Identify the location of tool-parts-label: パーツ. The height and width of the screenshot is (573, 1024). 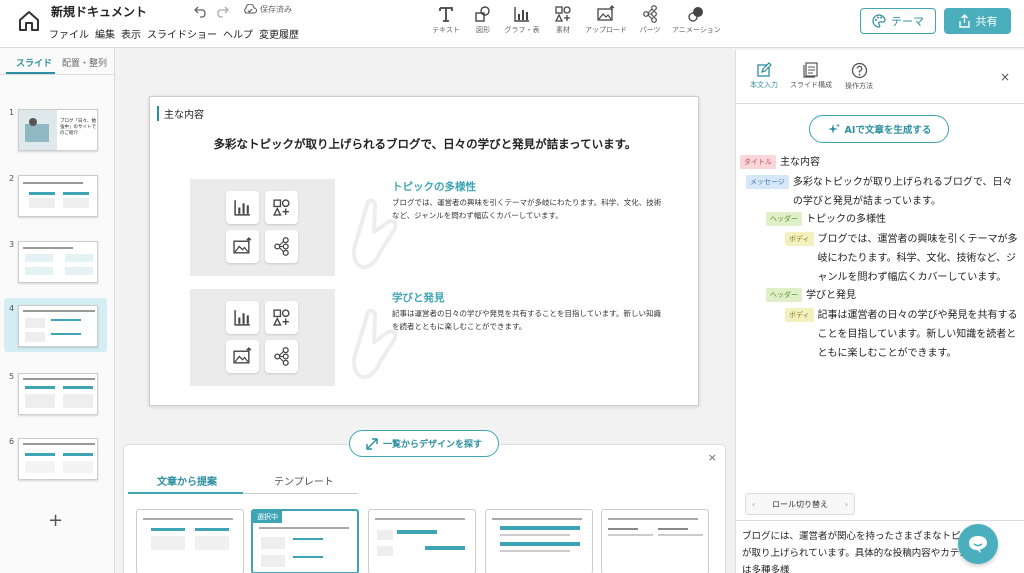
(650, 30).